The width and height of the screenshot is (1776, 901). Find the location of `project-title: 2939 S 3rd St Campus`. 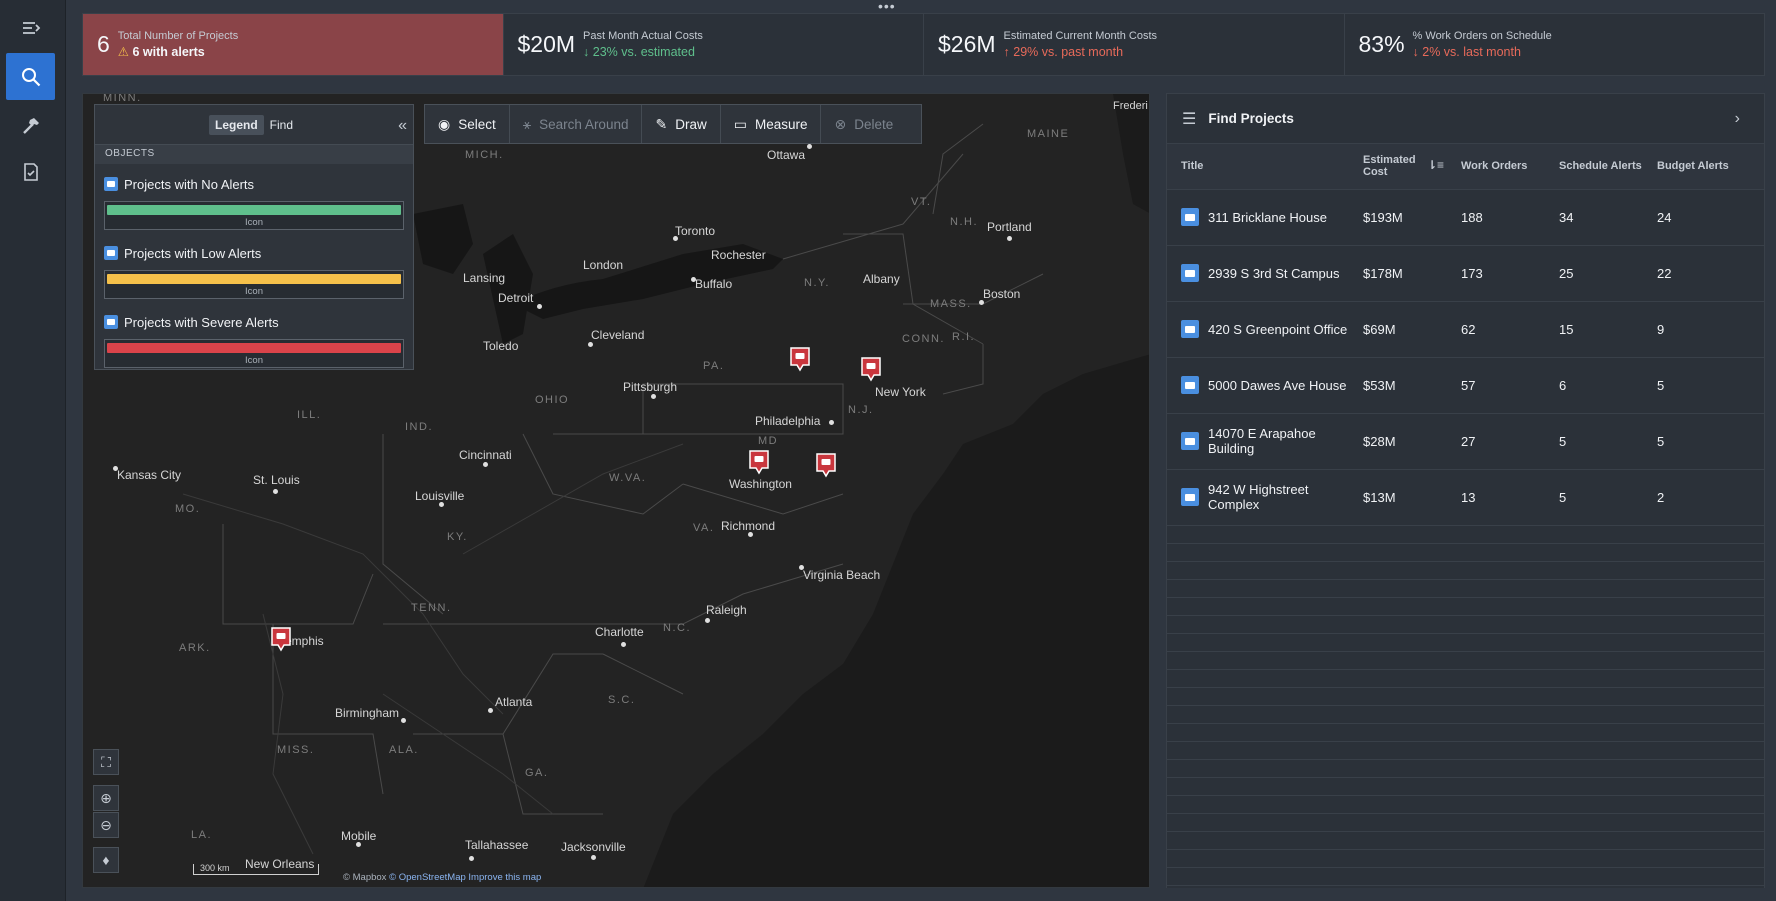

project-title: 2939 S 3rd St Campus is located at coordinates (1274, 273).